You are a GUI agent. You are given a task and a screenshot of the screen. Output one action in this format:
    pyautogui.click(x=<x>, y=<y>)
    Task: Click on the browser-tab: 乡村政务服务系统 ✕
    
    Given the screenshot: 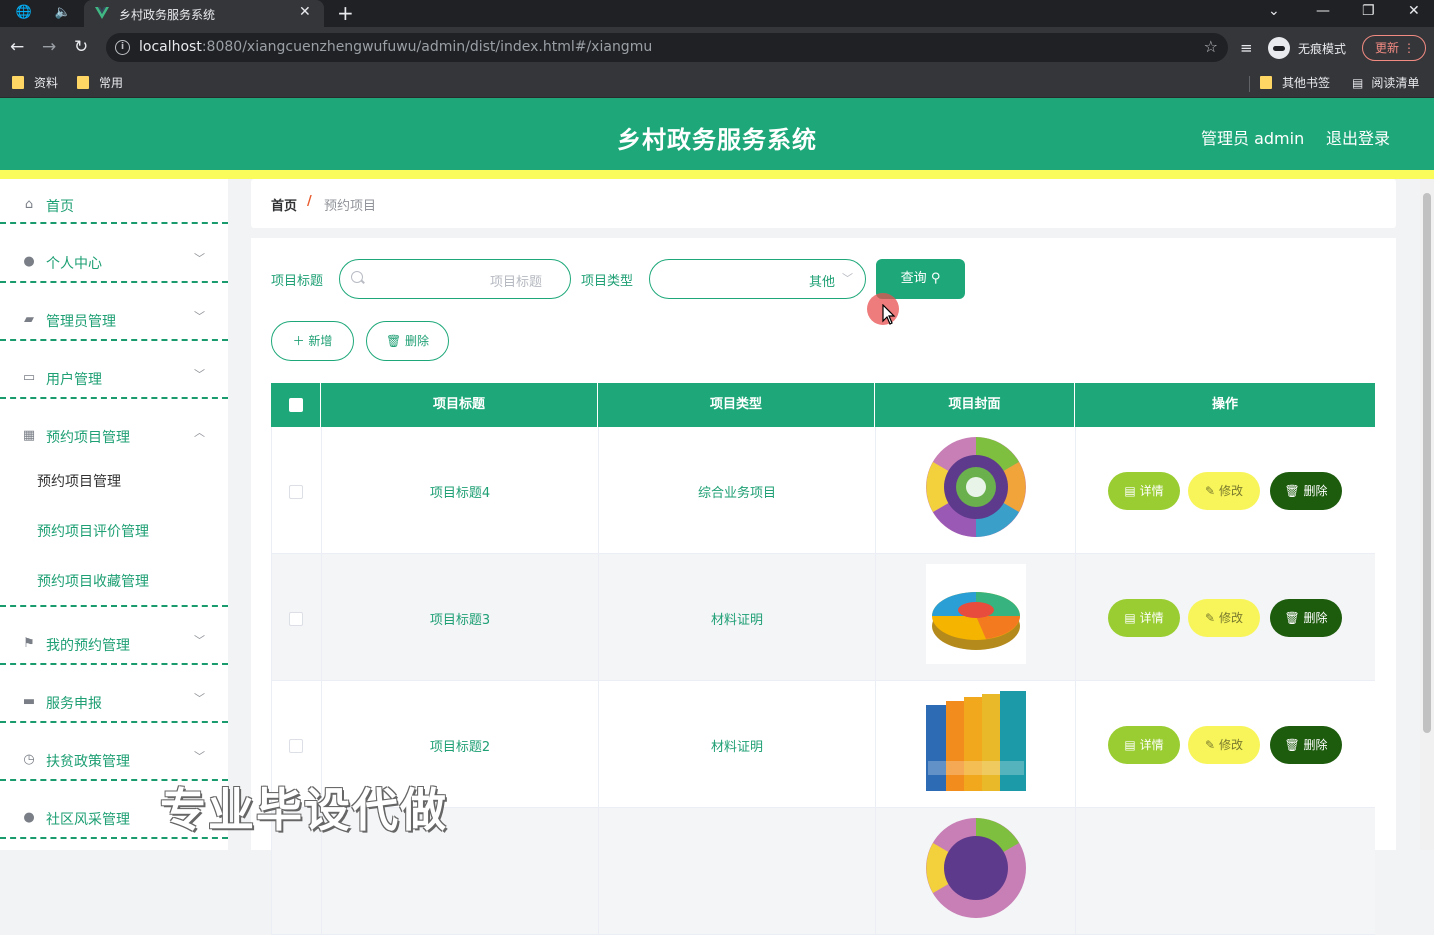 What is the action you would take?
    pyautogui.click(x=204, y=13)
    